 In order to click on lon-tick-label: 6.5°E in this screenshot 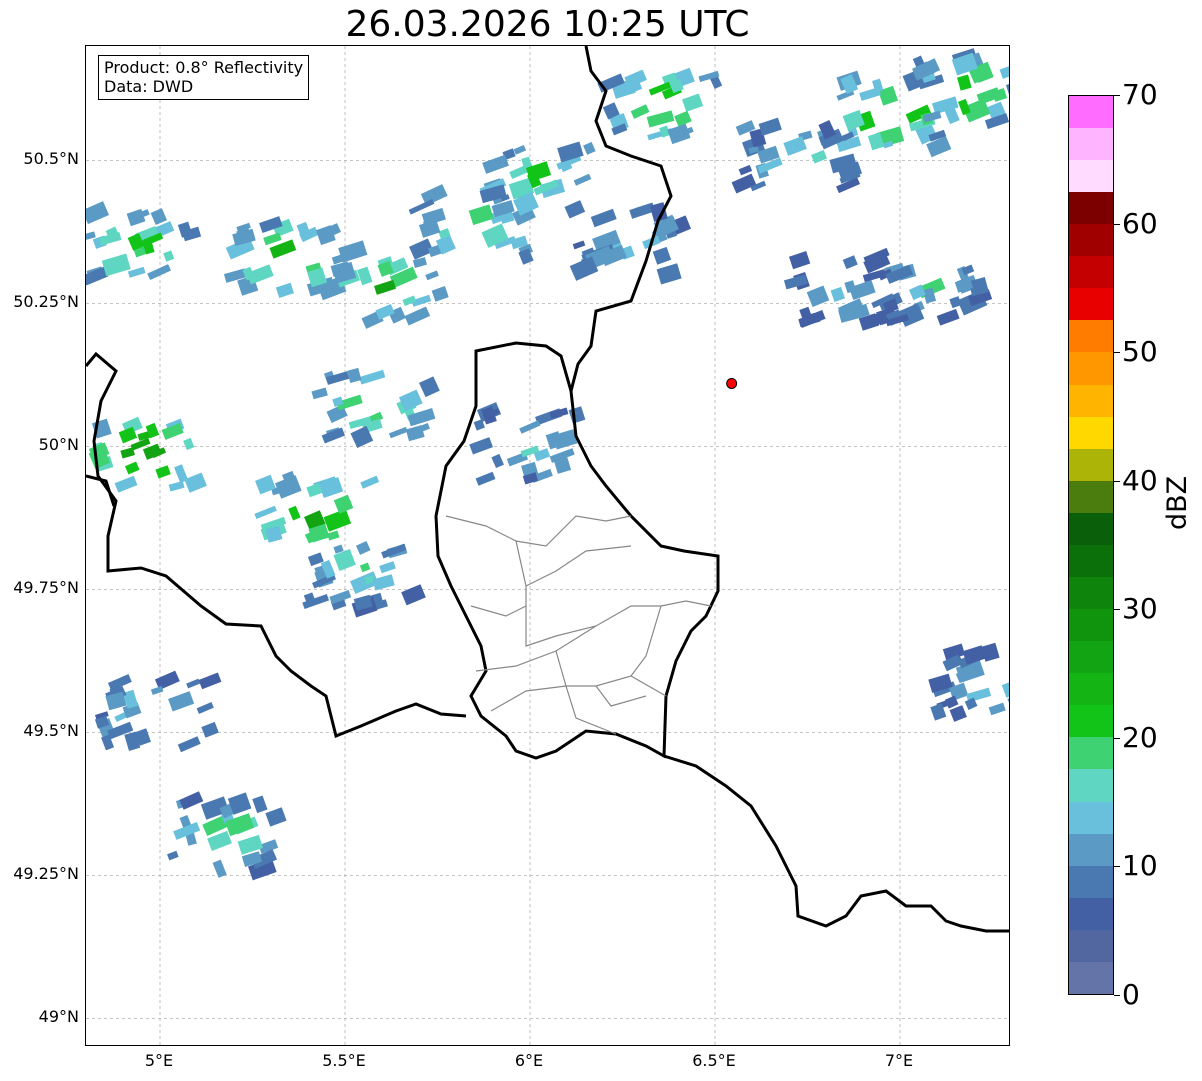, I will do `click(714, 1060)`.